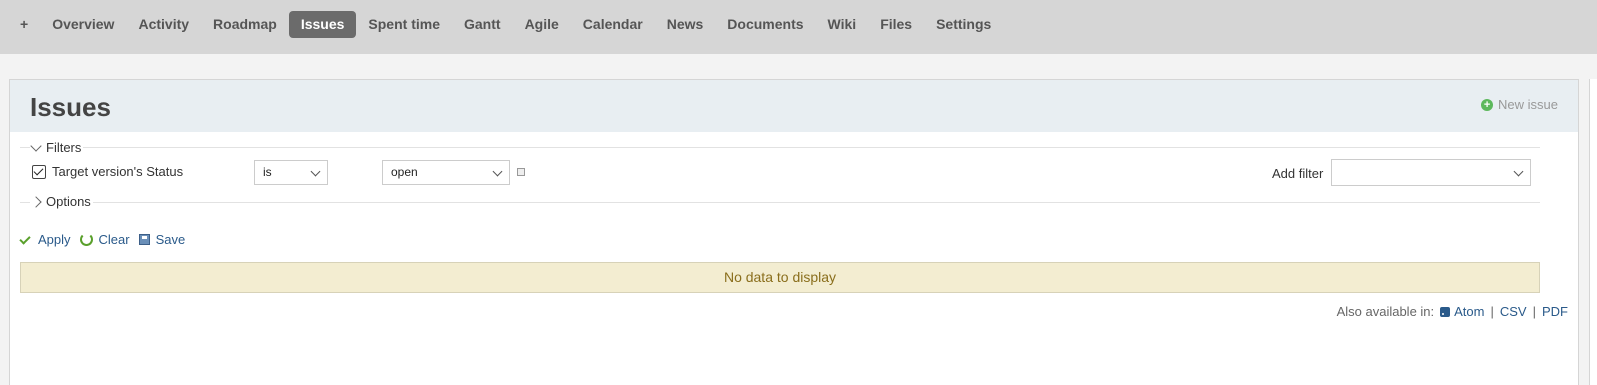  What do you see at coordinates (70, 107) in the screenshot?
I see `page-title: Issues` at bounding box center [70, 107].